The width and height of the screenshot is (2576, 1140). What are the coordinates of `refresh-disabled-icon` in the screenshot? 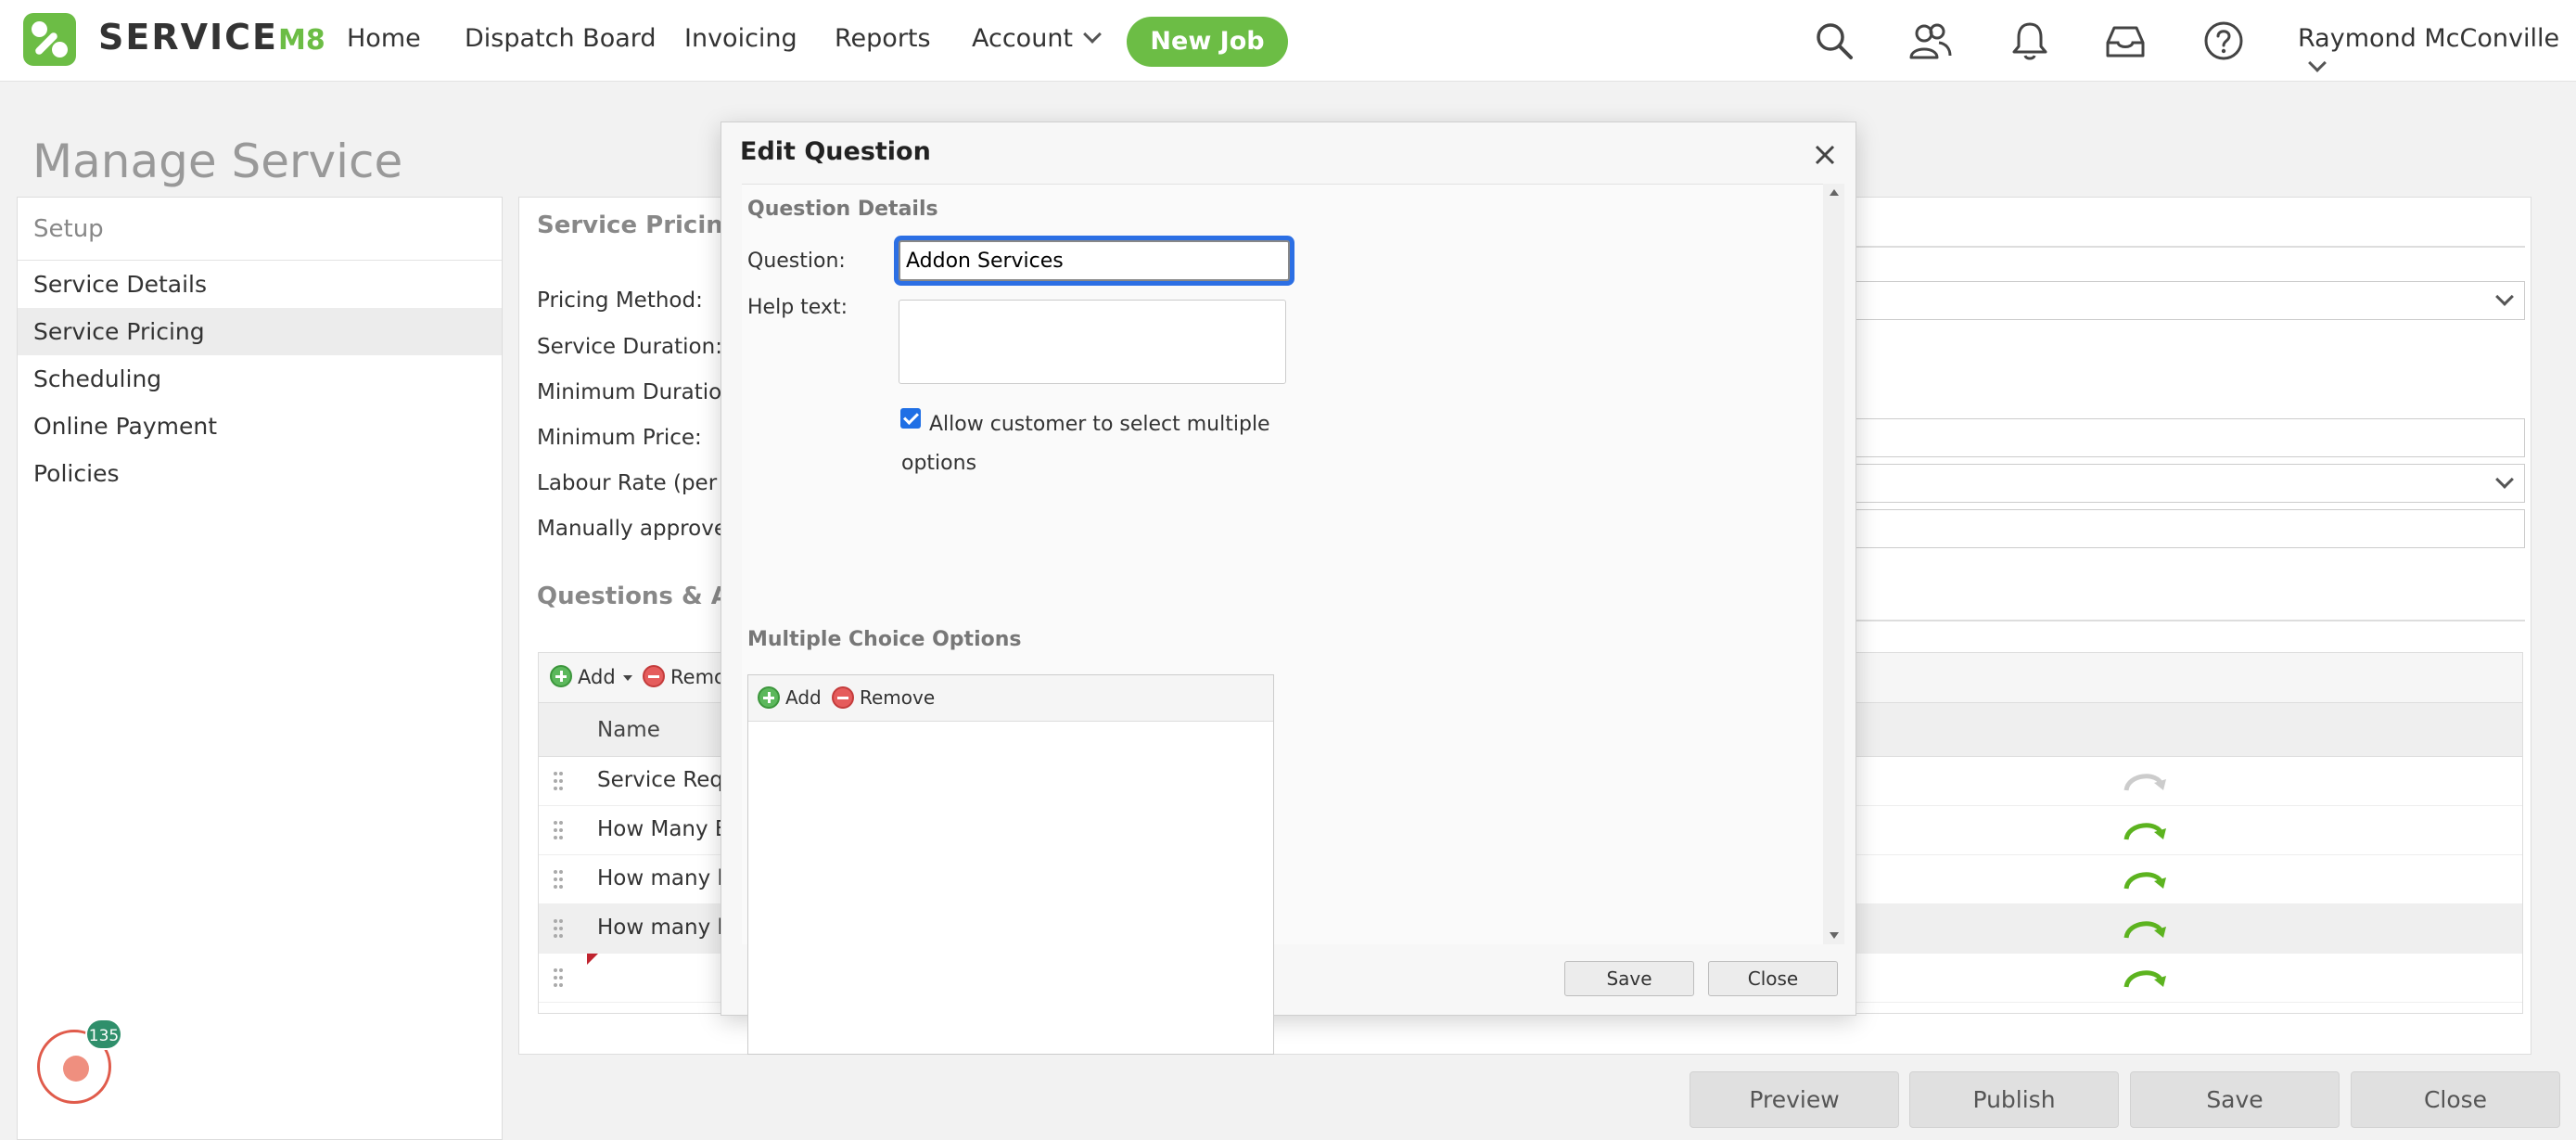 It's located at (2144, 782).